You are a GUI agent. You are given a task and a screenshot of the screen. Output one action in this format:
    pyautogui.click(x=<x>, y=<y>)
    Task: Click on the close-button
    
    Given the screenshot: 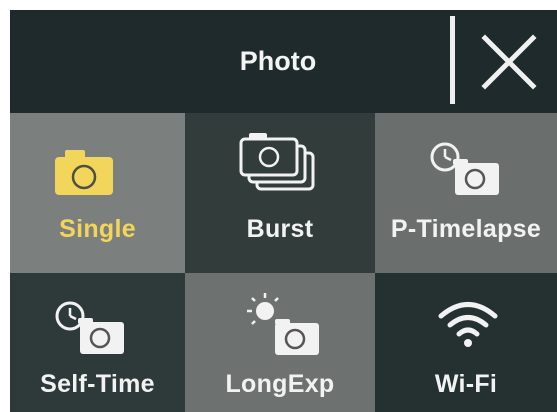 What is the action you would take?
    pyautogui.click(x=510, y=61)
    